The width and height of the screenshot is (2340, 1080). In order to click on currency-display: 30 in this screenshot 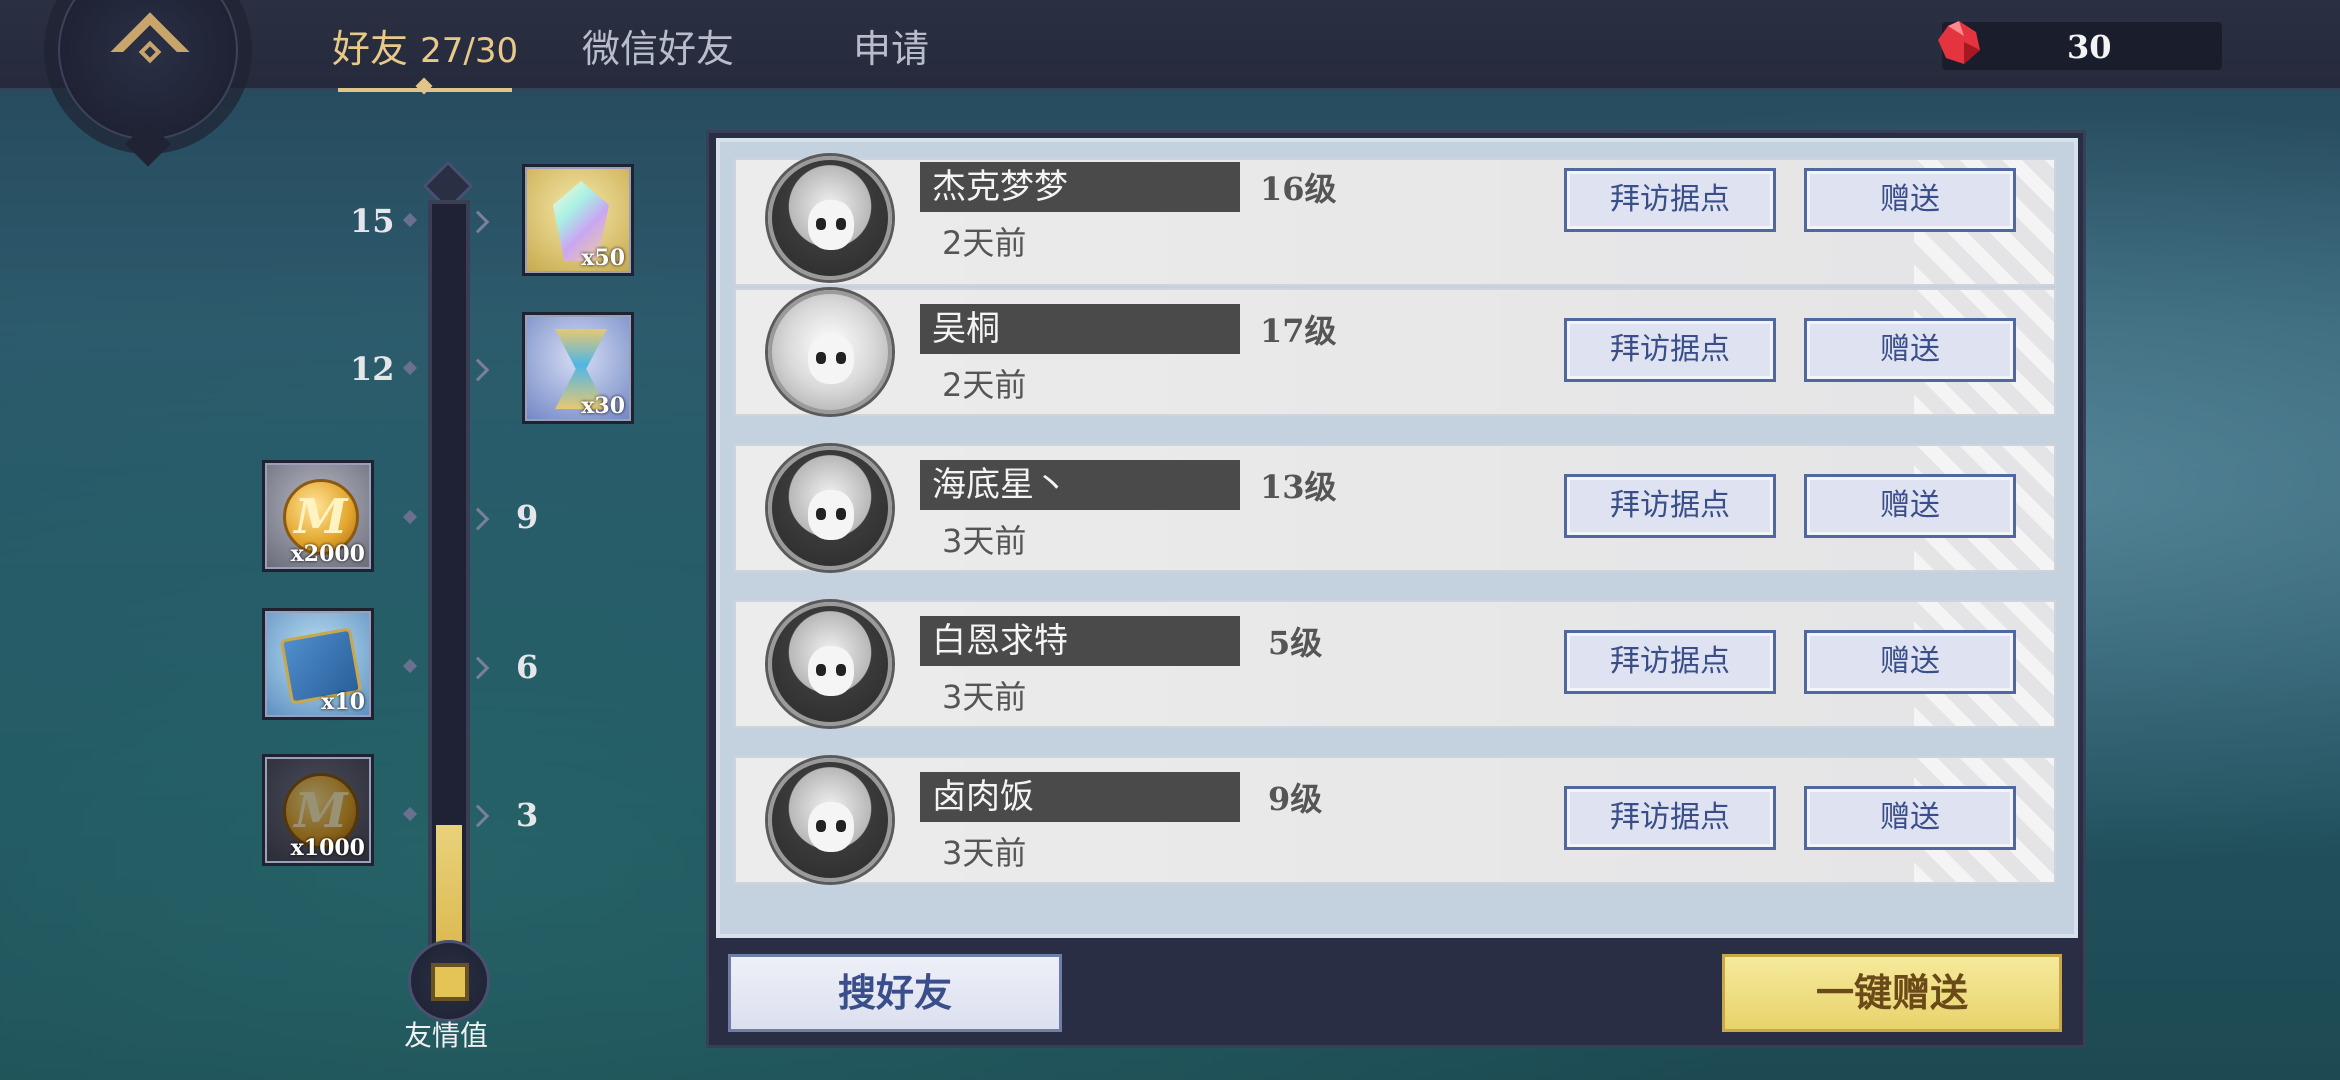, I will do `click(2080, 45)`.